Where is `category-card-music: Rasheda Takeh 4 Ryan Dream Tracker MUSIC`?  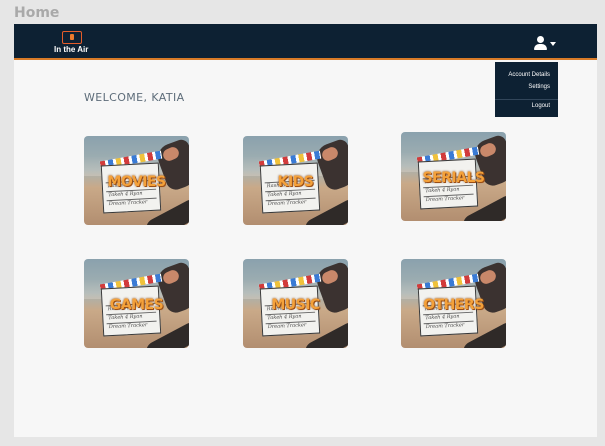 category-card-music: Rasheda Takeh 4 Ryan Dream Tracker MUSIC is located at coordinates (295, 303).